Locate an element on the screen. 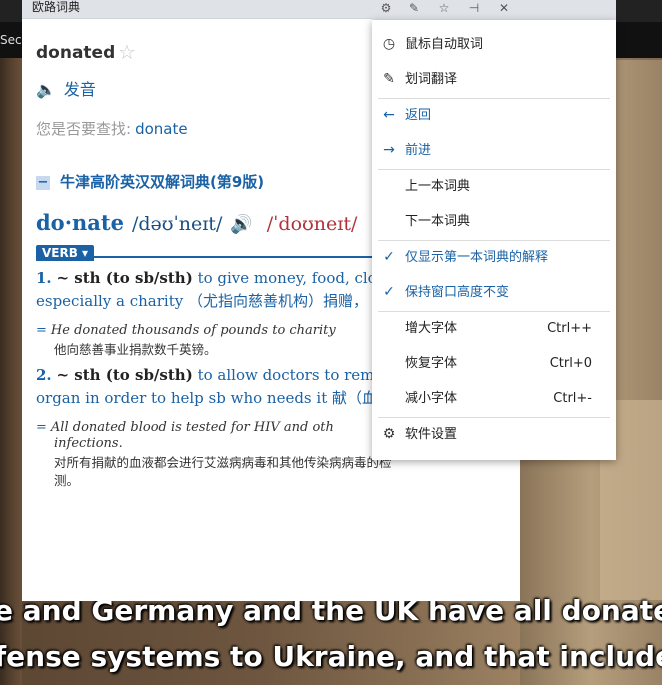 Image resolution: width=662 pixels, height=685 pixels. star-icon: ☆ is located at coordinates (444, 9).